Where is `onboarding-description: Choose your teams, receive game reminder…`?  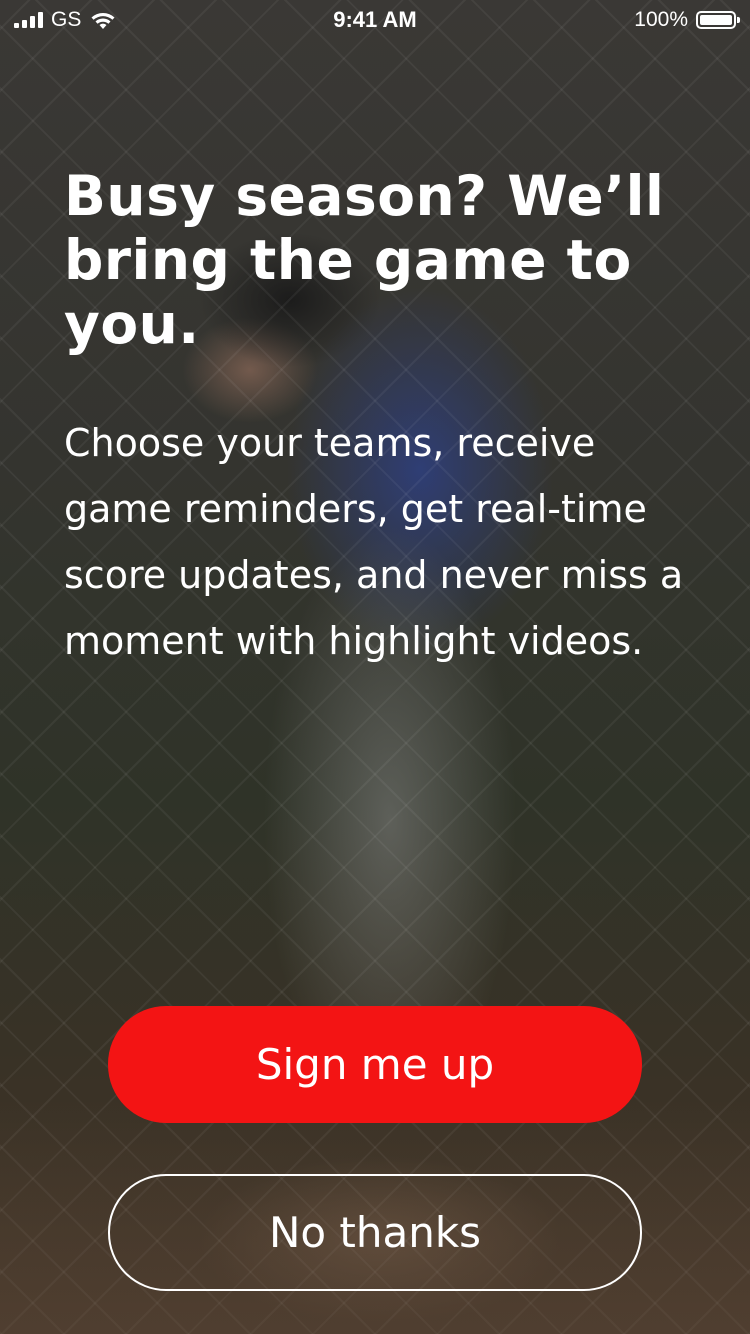
onboarding-description: Choose your teams, receive game reminder… is located at coordinates (374, 542).